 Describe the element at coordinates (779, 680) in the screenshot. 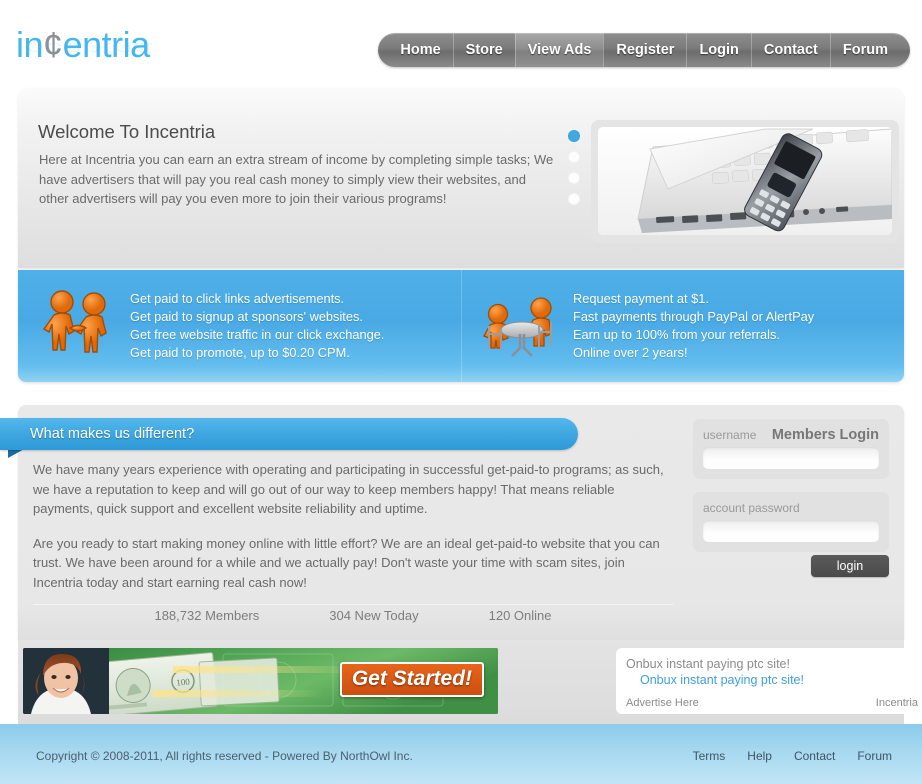

I see `text-ad-link: Onbux instant paying ptc site!` at that location.